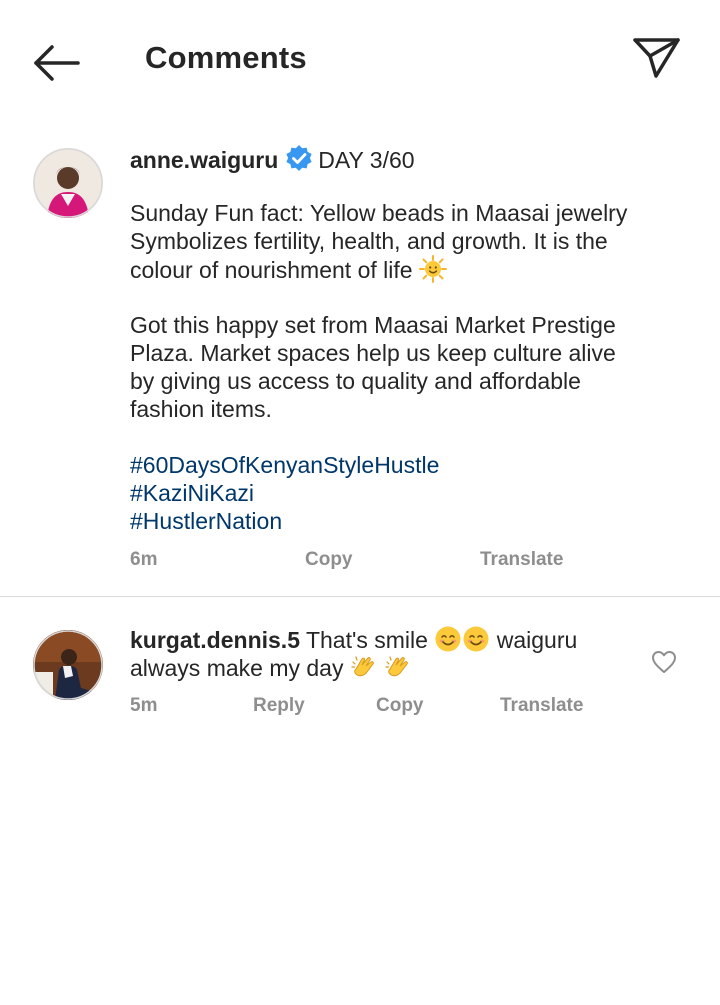 This screenshot has height=1005, width=720. Describe the element at coordinates (537, 640) in the screenshot. I see `comment-text: waiguru` at that location.